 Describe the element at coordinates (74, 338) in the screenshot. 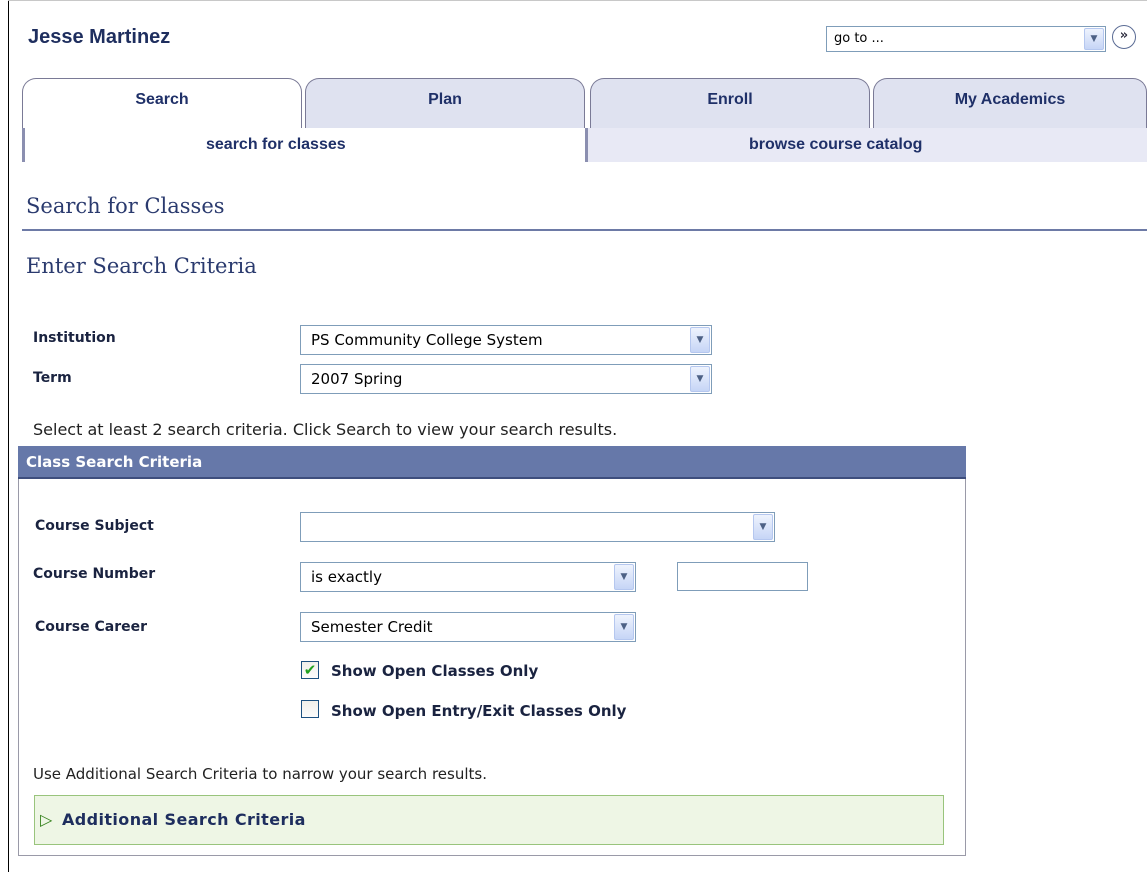

I see `institution-label: Institution` at that location.